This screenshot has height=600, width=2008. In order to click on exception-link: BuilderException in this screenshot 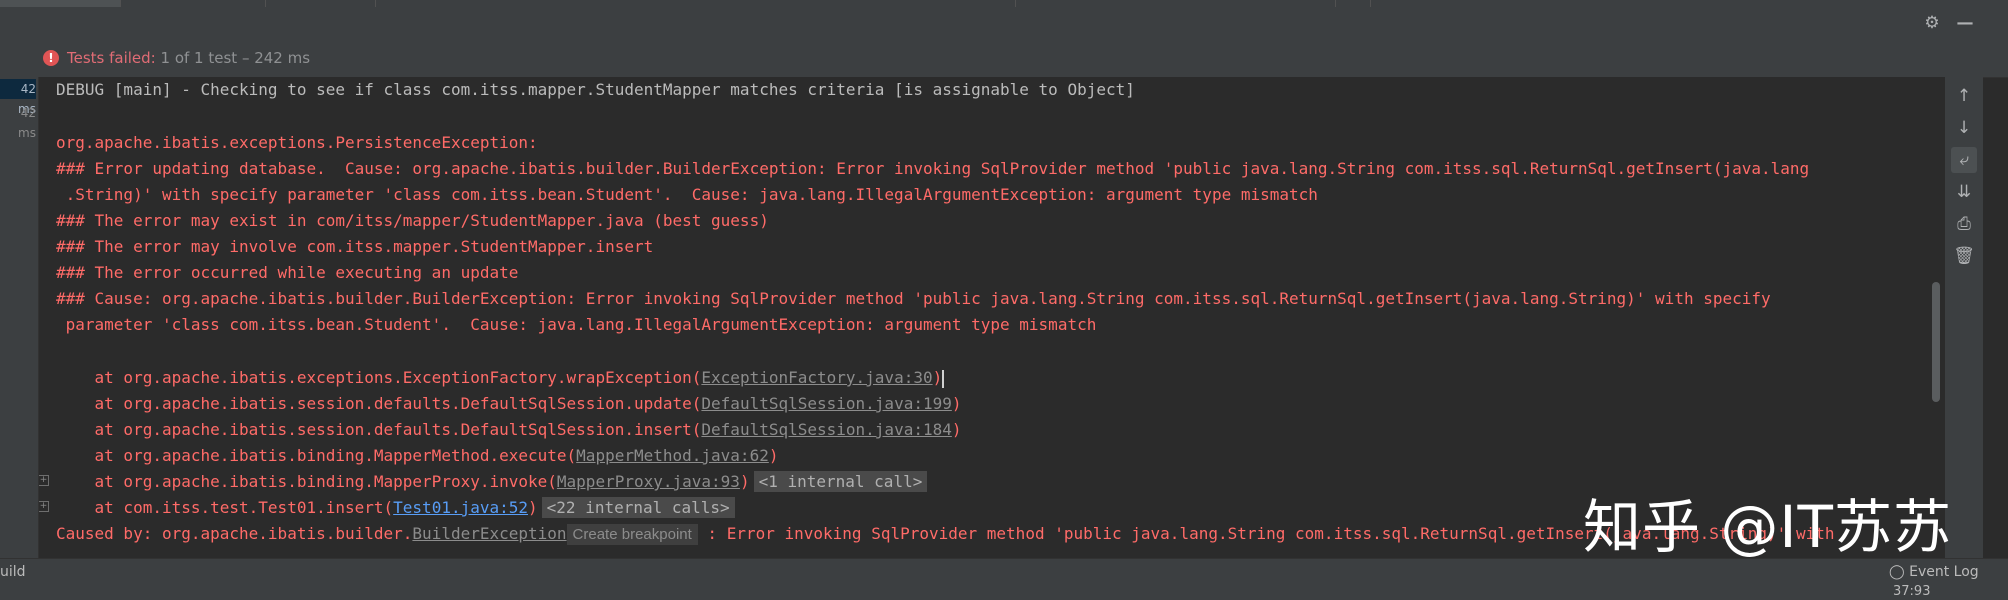, I will do `click(489, 533)`.